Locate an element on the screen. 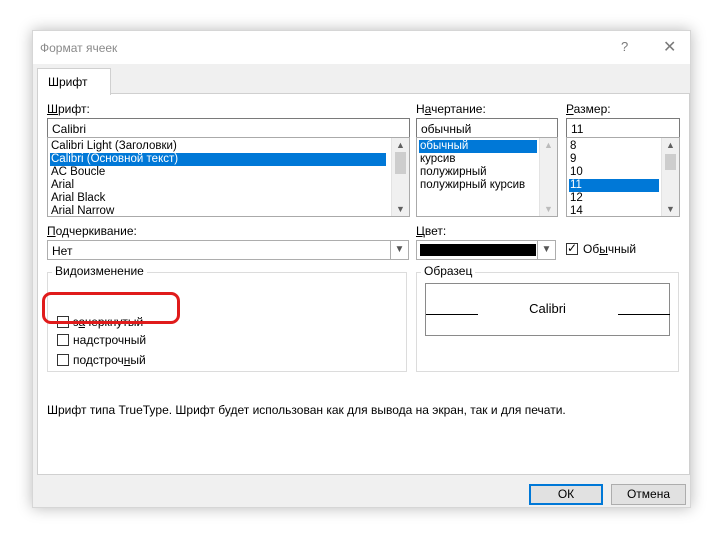 The height and width of the screenshot is (541, 722). normal-font-label: Обычный is located at coordinates (610, 249).